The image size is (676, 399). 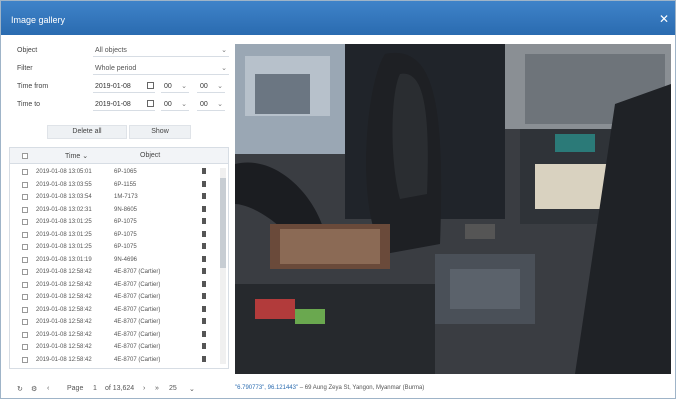 What do you see at coordinates (110, 260) in the screenshot?
I see `table-row: 2019-01-08 13:01:19 9N-4696` at bounding box center [110, 260].